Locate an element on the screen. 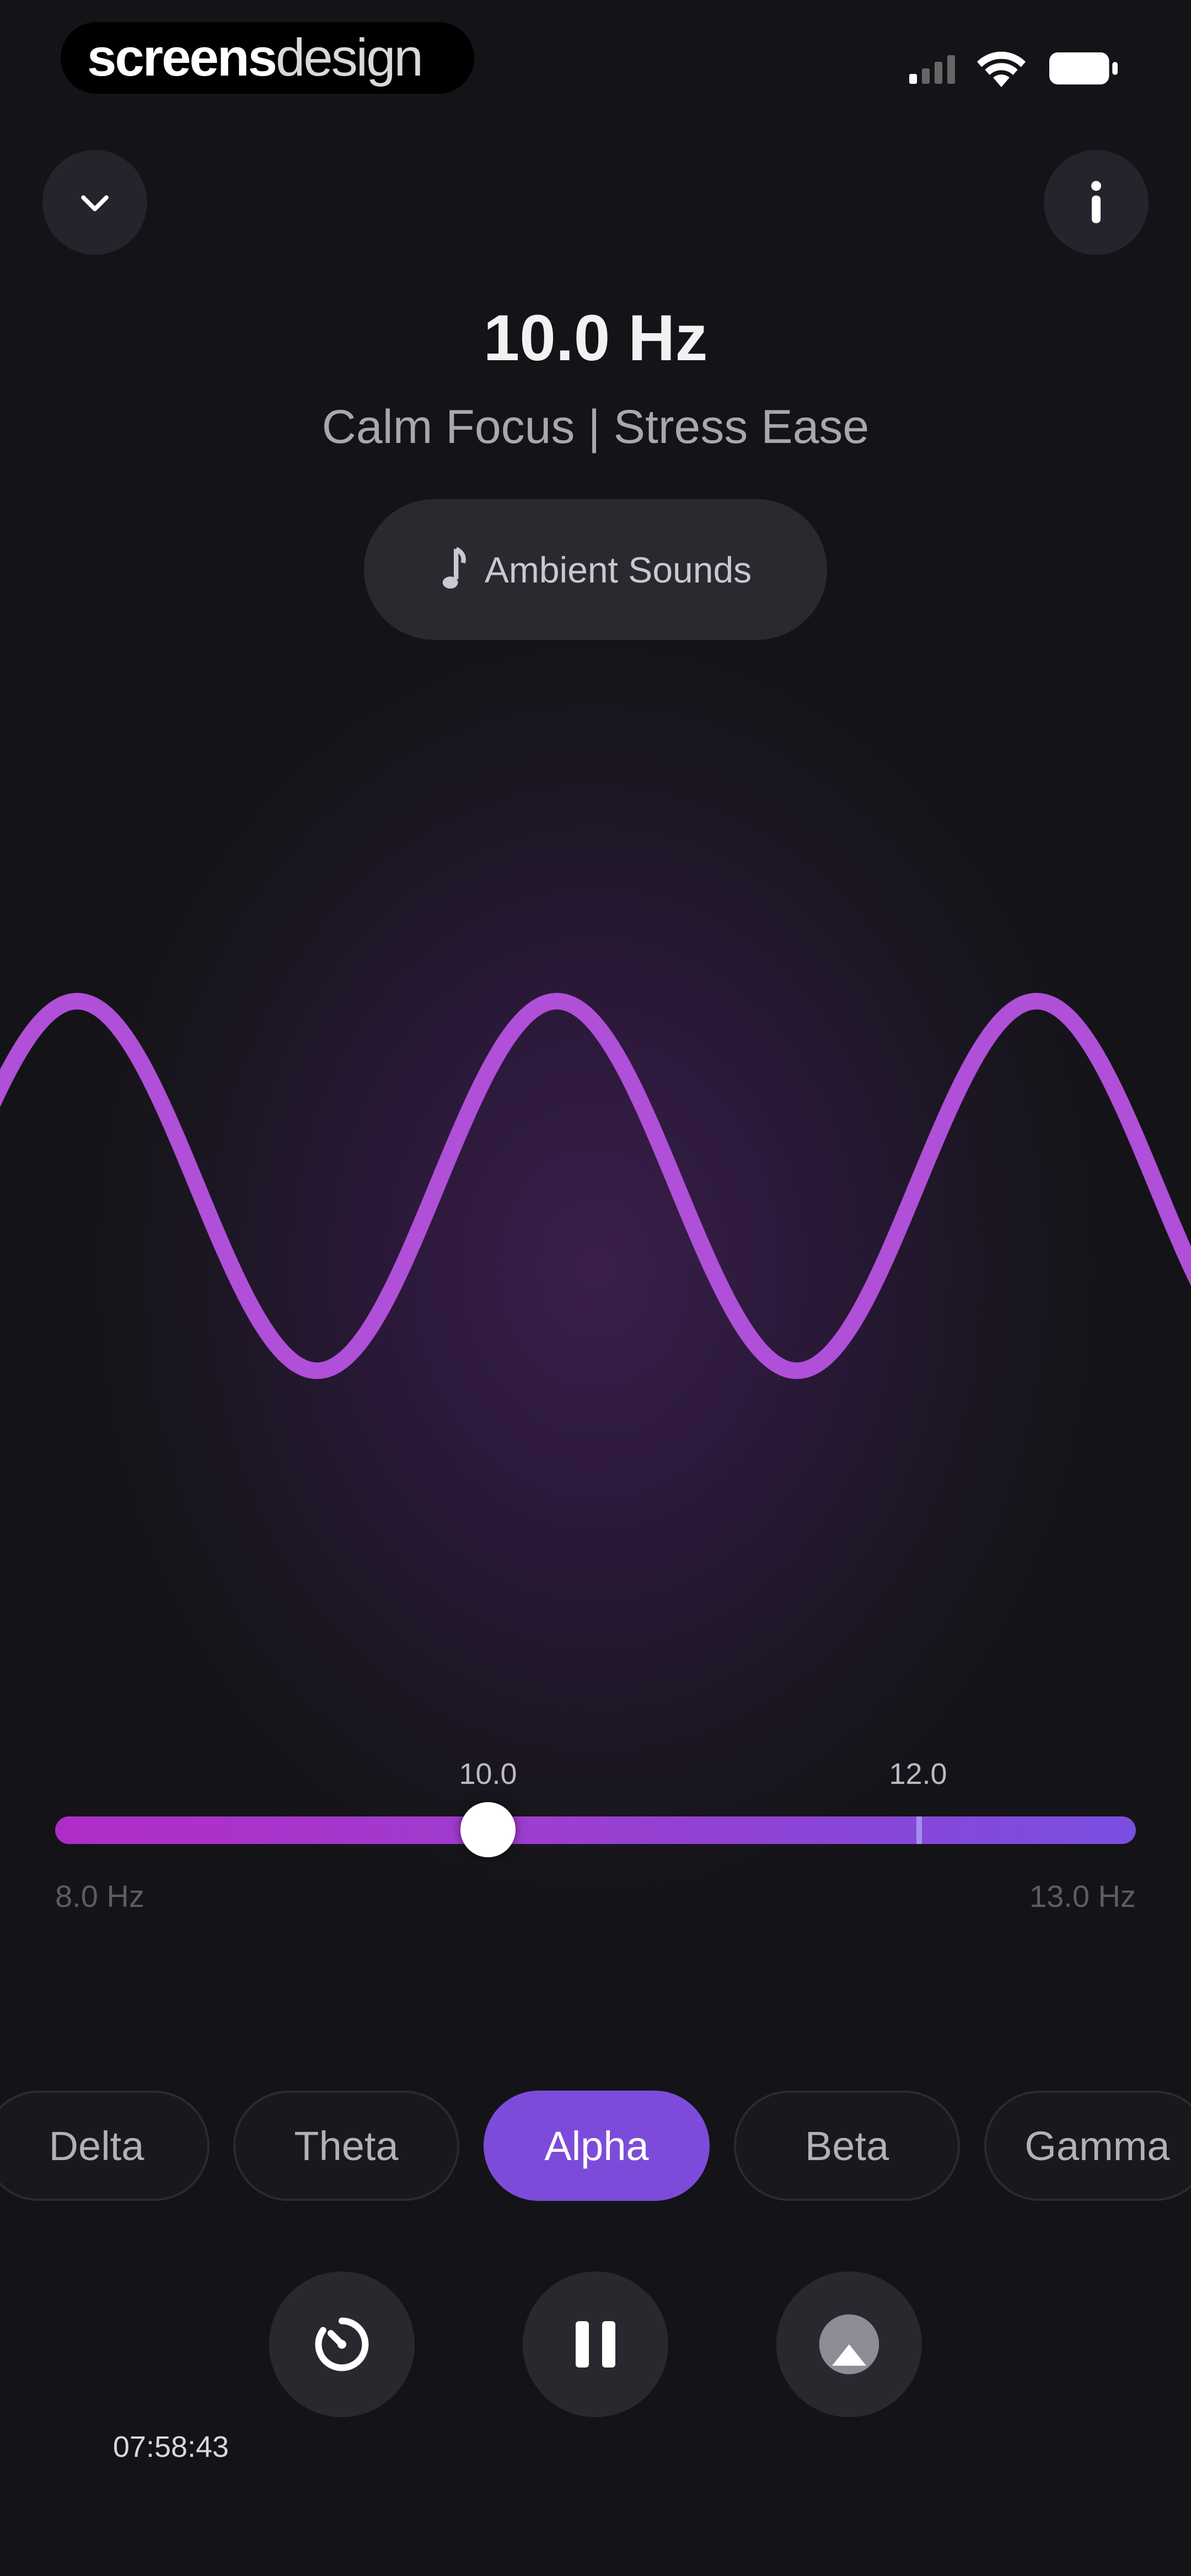 This screenshot has height=2576, width=1191. screensdesign-watermark: screens design is located at coordinates (267, 58).